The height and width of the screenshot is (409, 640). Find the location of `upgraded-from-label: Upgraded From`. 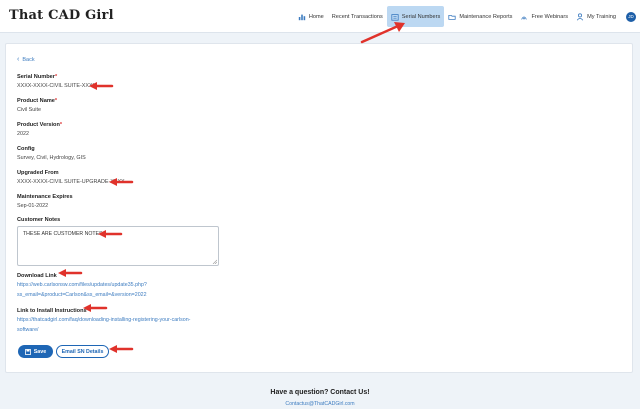

upgraded-from-label: Upgraded From is located at coordinates (38, 173).